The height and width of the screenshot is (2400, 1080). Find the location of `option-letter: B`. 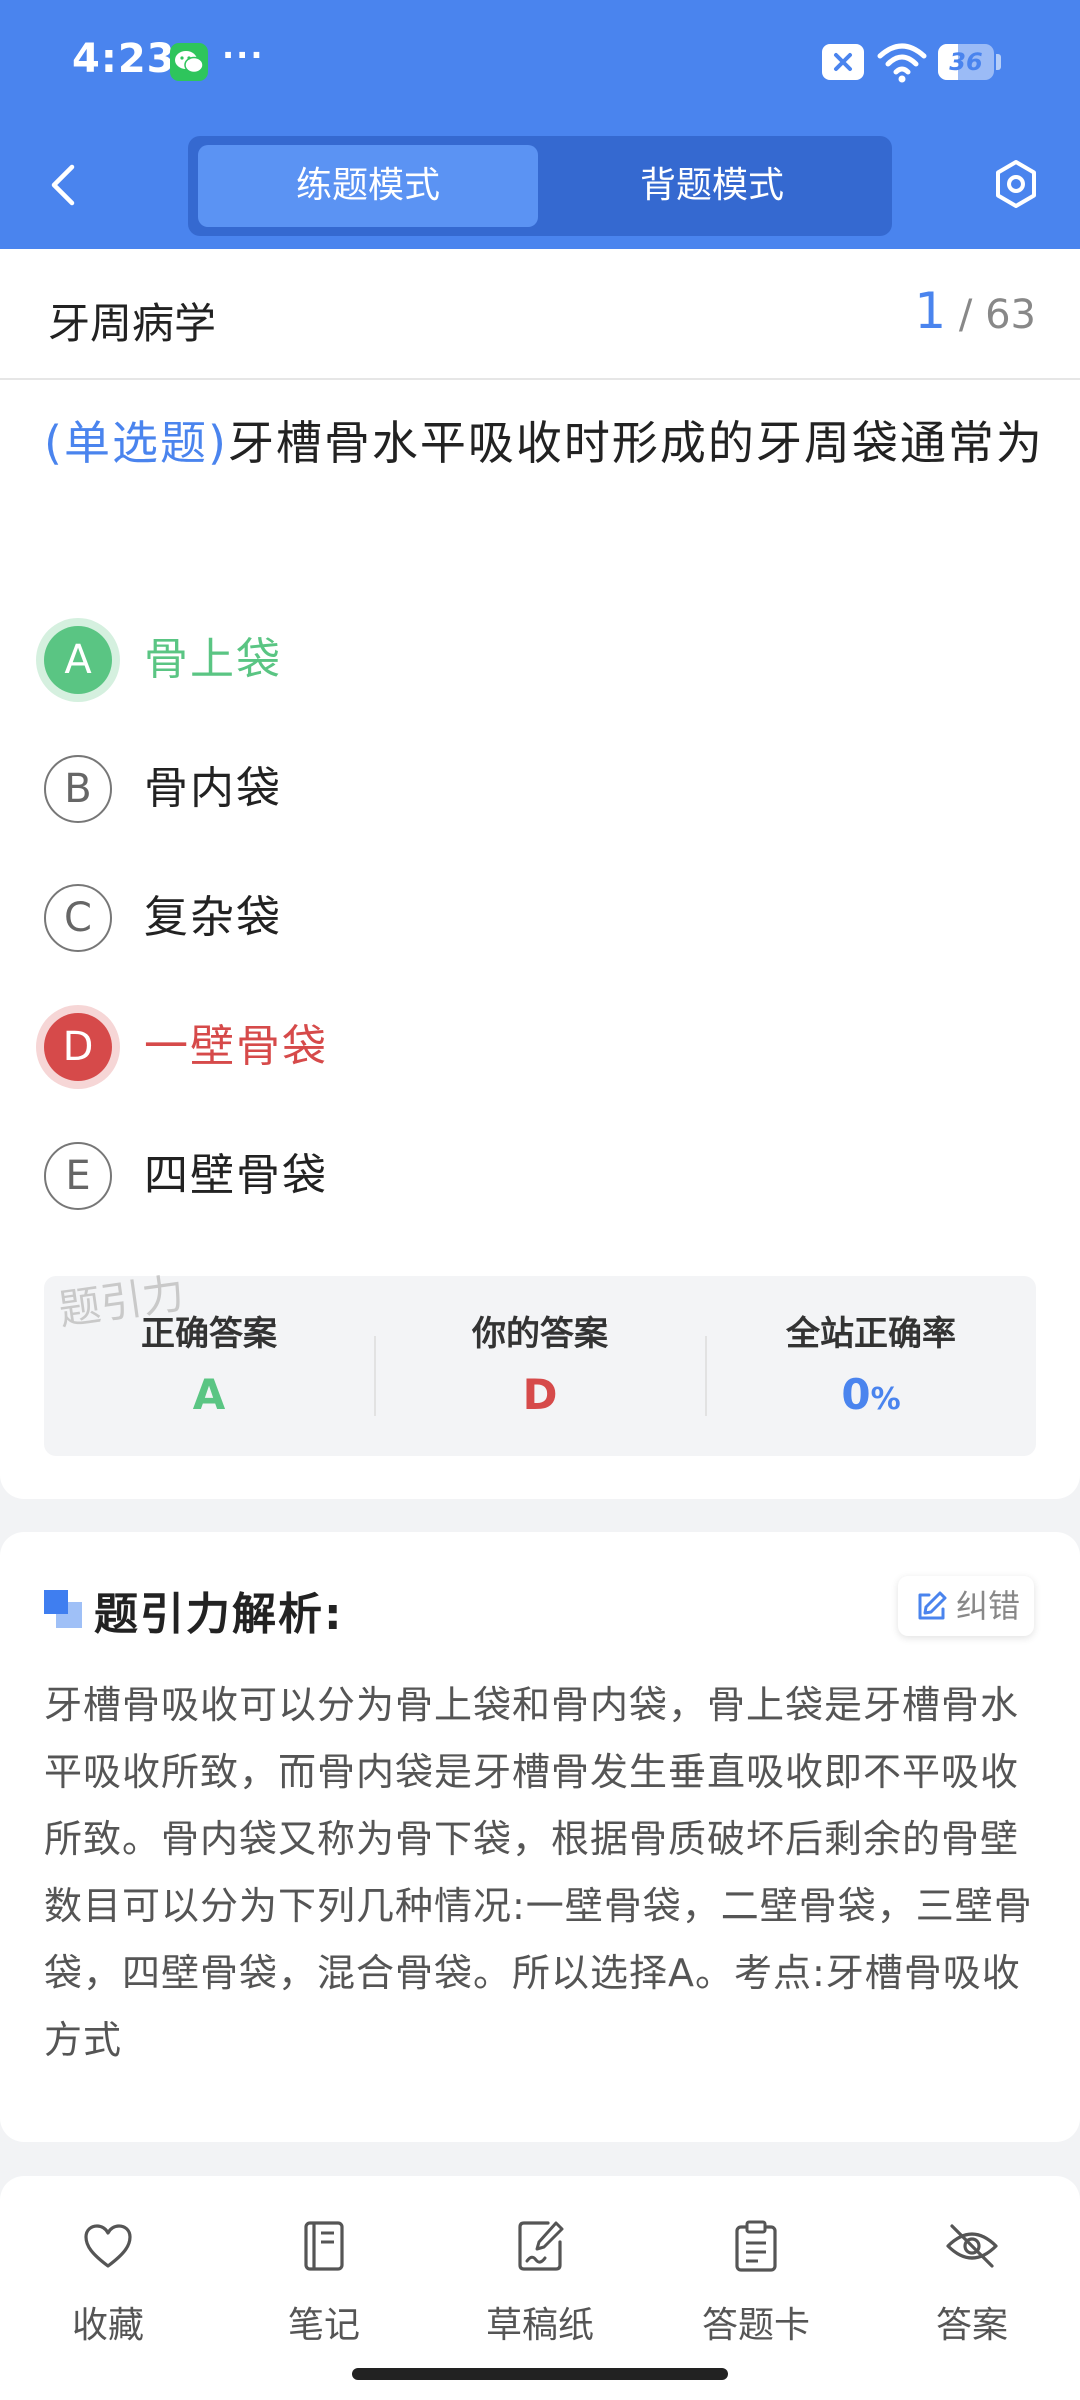

option-letter: B is located at coordinates (78, 789).